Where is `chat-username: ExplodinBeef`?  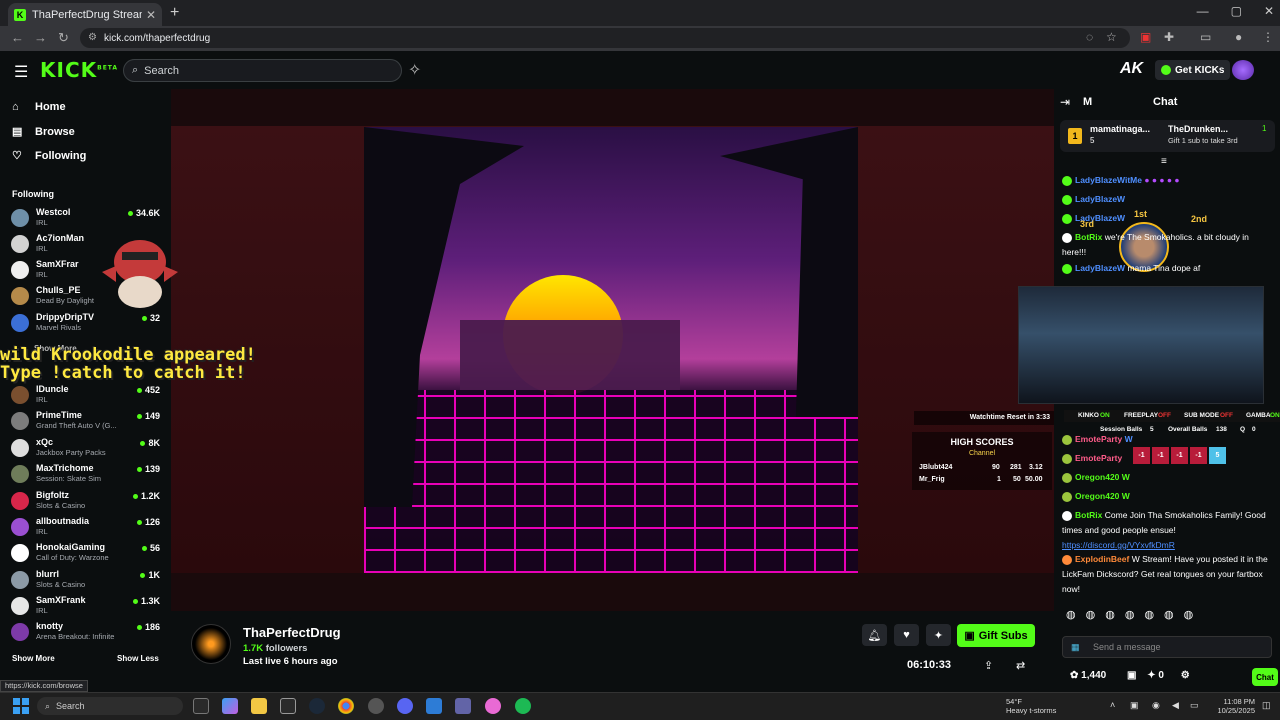 chat-username: ExplodinBeef is located at coordinates (1102, 559).